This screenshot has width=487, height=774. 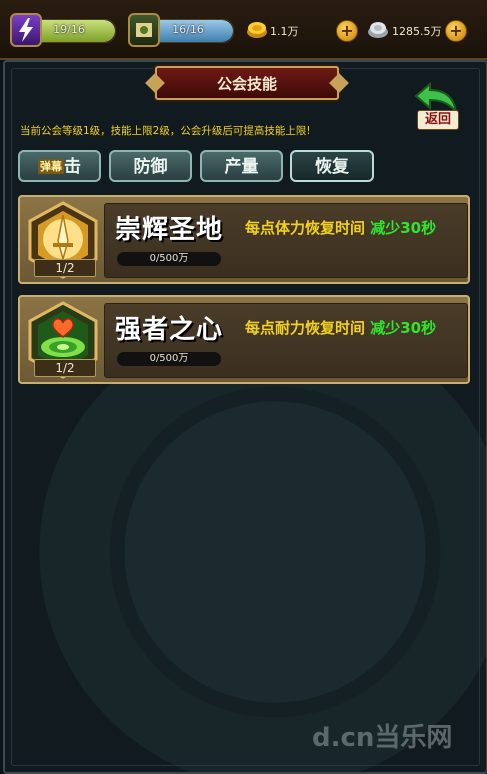 I want to click on skill-description: 每点耐力恢复时间 减少30秒, so click(x=352, y=328).